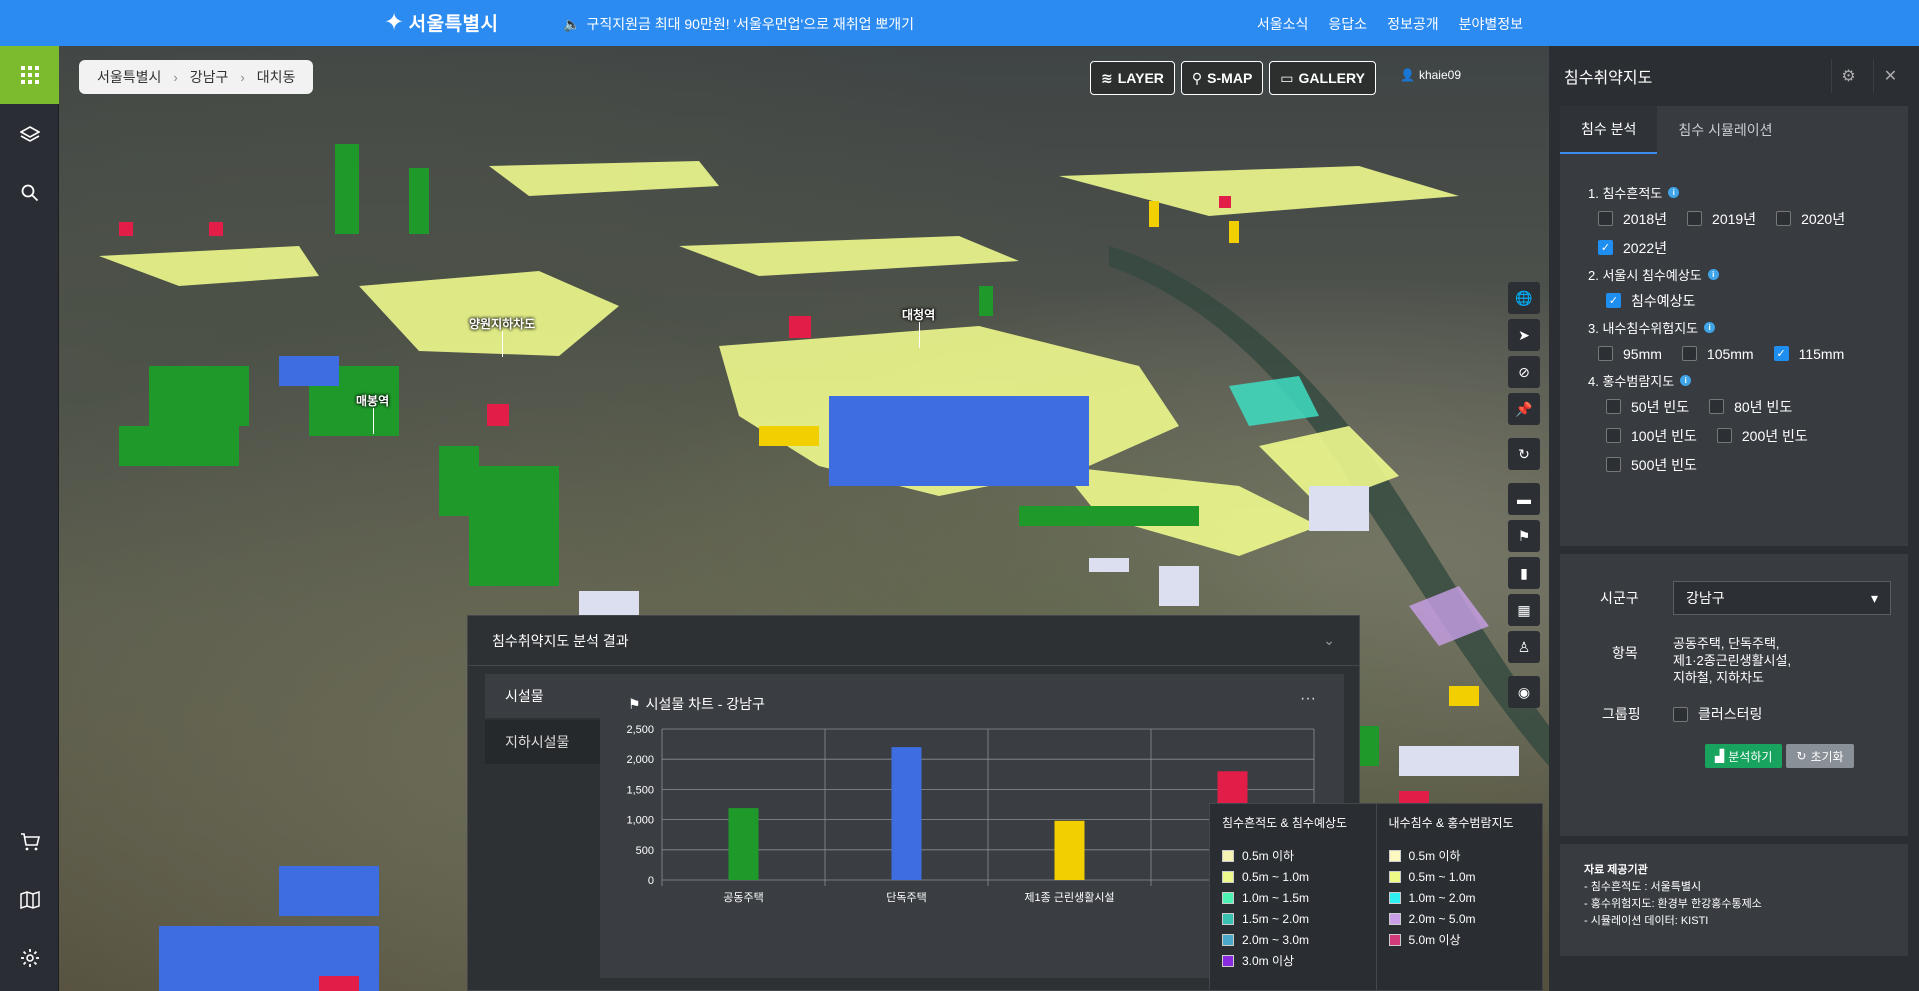  Describe the element at coordinates (1524, 335) in the screenshot. I see `cursor-icon: ➤` at that location.